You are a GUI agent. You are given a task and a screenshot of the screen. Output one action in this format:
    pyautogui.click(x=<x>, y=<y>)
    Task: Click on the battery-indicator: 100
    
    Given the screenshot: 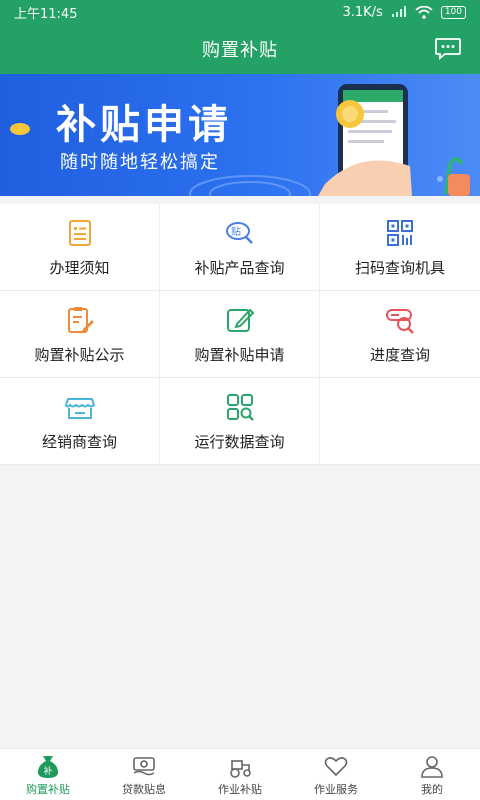 What is the action you would take?
    pyautogui.click(x=453, y=12)
    